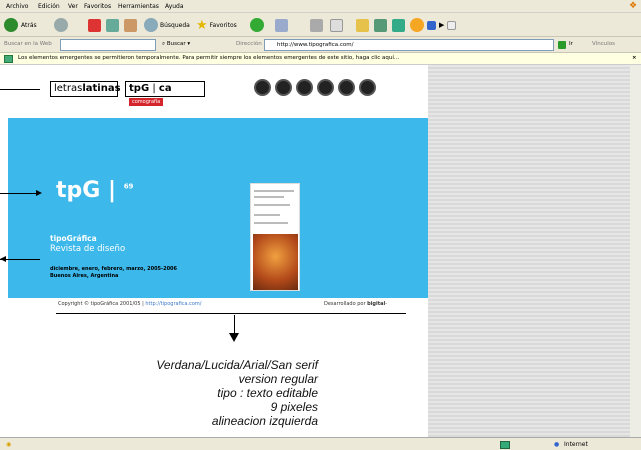  I want to click on go-label: Ir, so click(571, 44).